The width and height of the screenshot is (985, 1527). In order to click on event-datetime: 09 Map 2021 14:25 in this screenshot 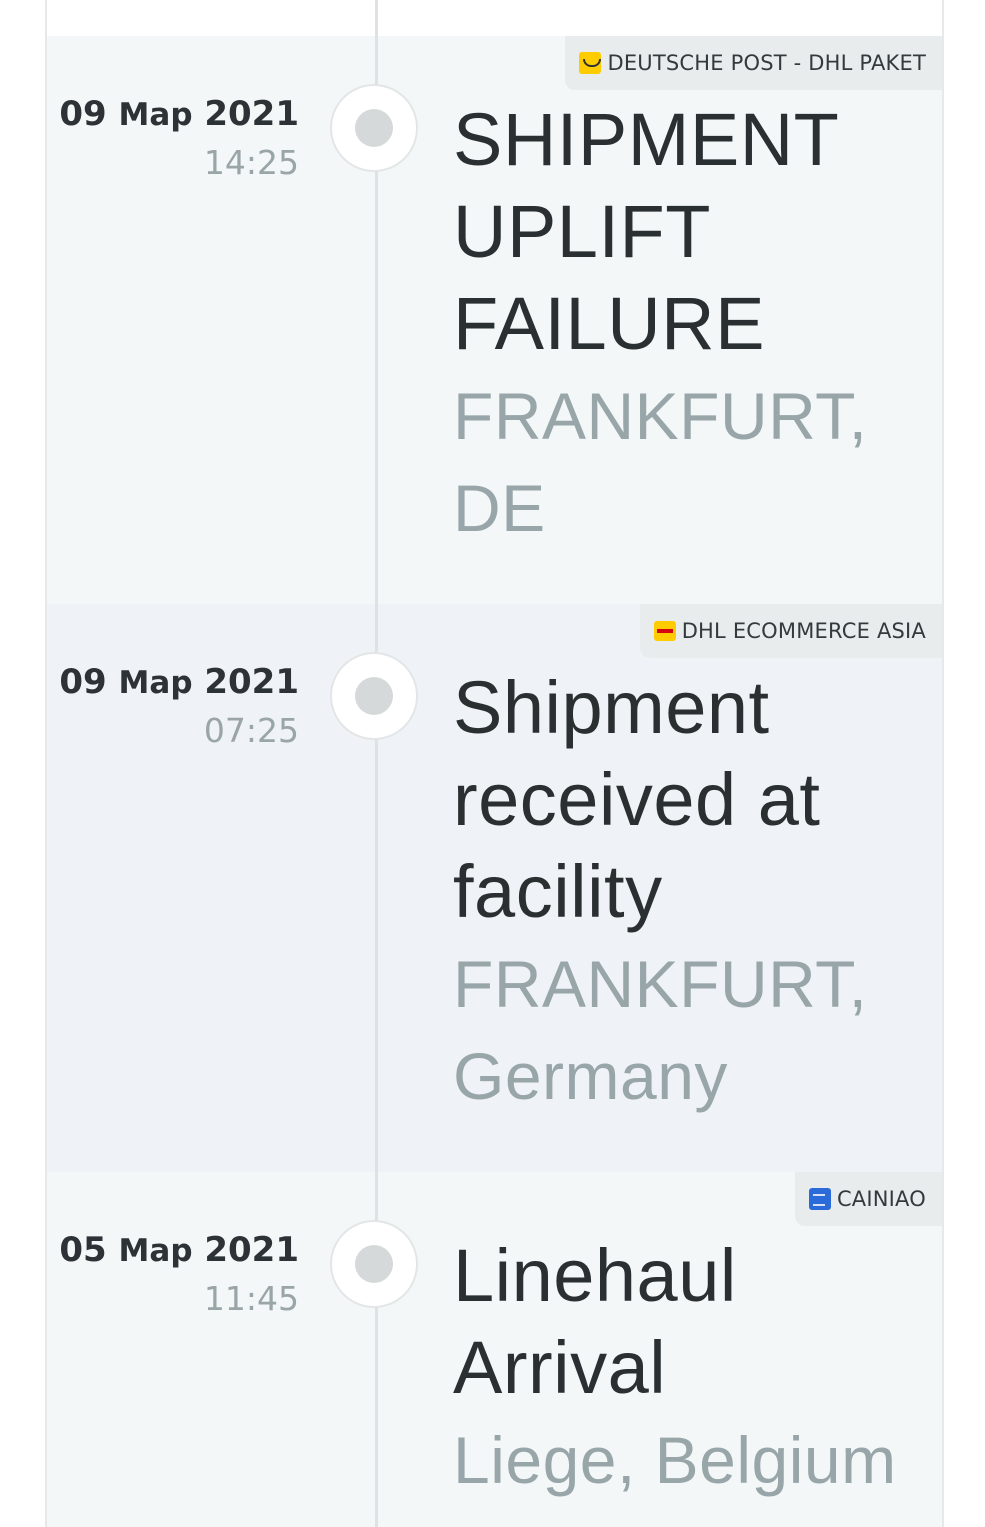, I will do `click(173, 139)`.